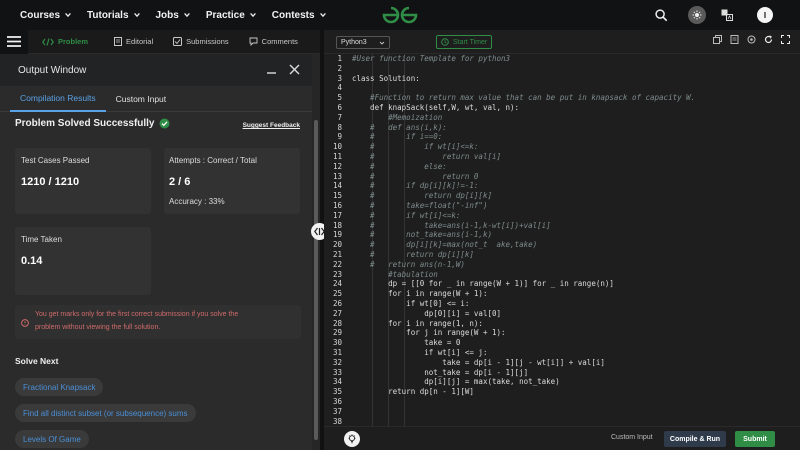 Image resolution: width=800 pixels, height=450 pixels. Describe the element at coordinates (337, 215) in the screenshot. I see `line-number: 17` at that location.